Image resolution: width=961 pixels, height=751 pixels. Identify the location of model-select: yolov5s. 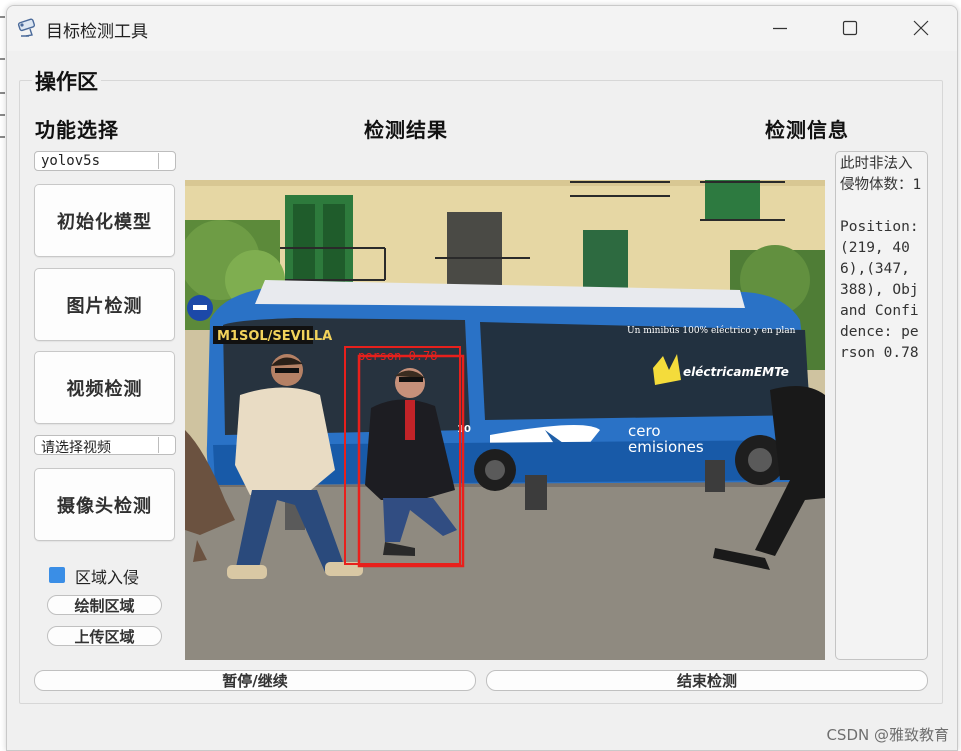
(105, 161).